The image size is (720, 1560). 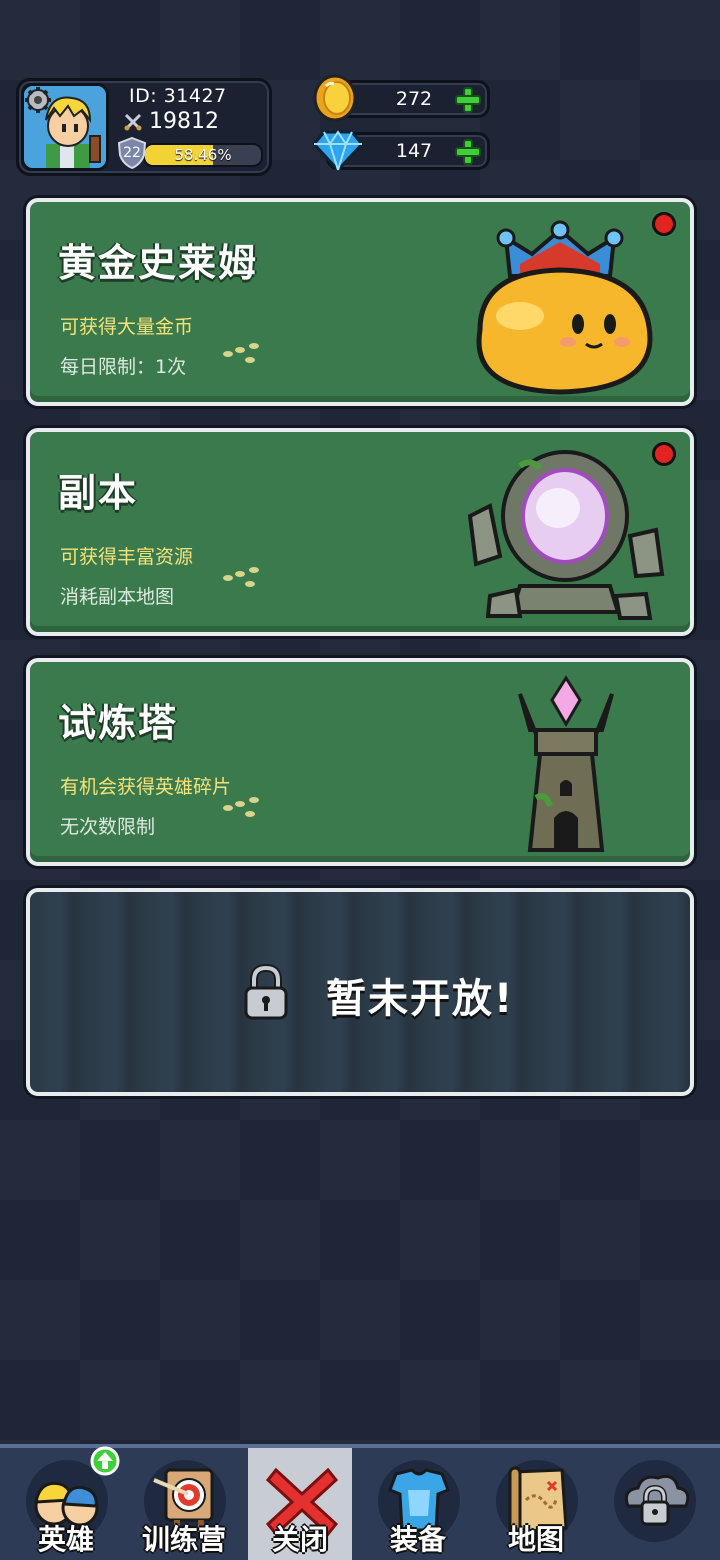 I want to click on player-profile: ID: 31427 19812 58.46% 22, so click(x=144, y=127).